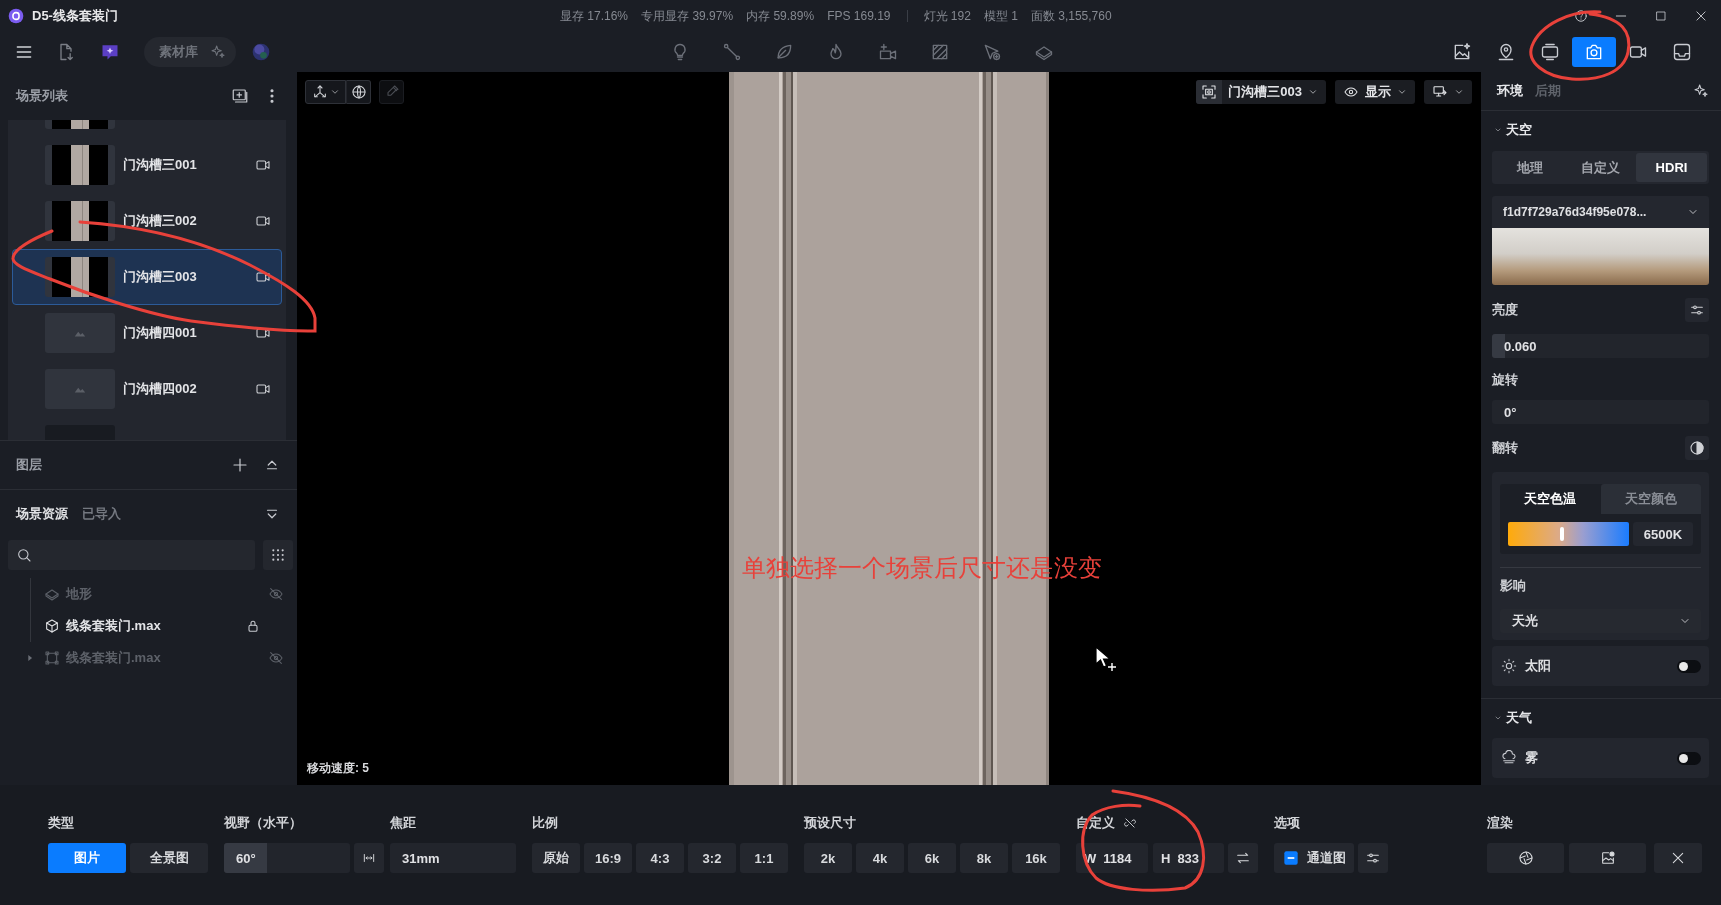  What do you see at coordinates (1036, 858) in the screenshot?
I see `preset-size-option: 16k` at bounding box center [1036, 858].